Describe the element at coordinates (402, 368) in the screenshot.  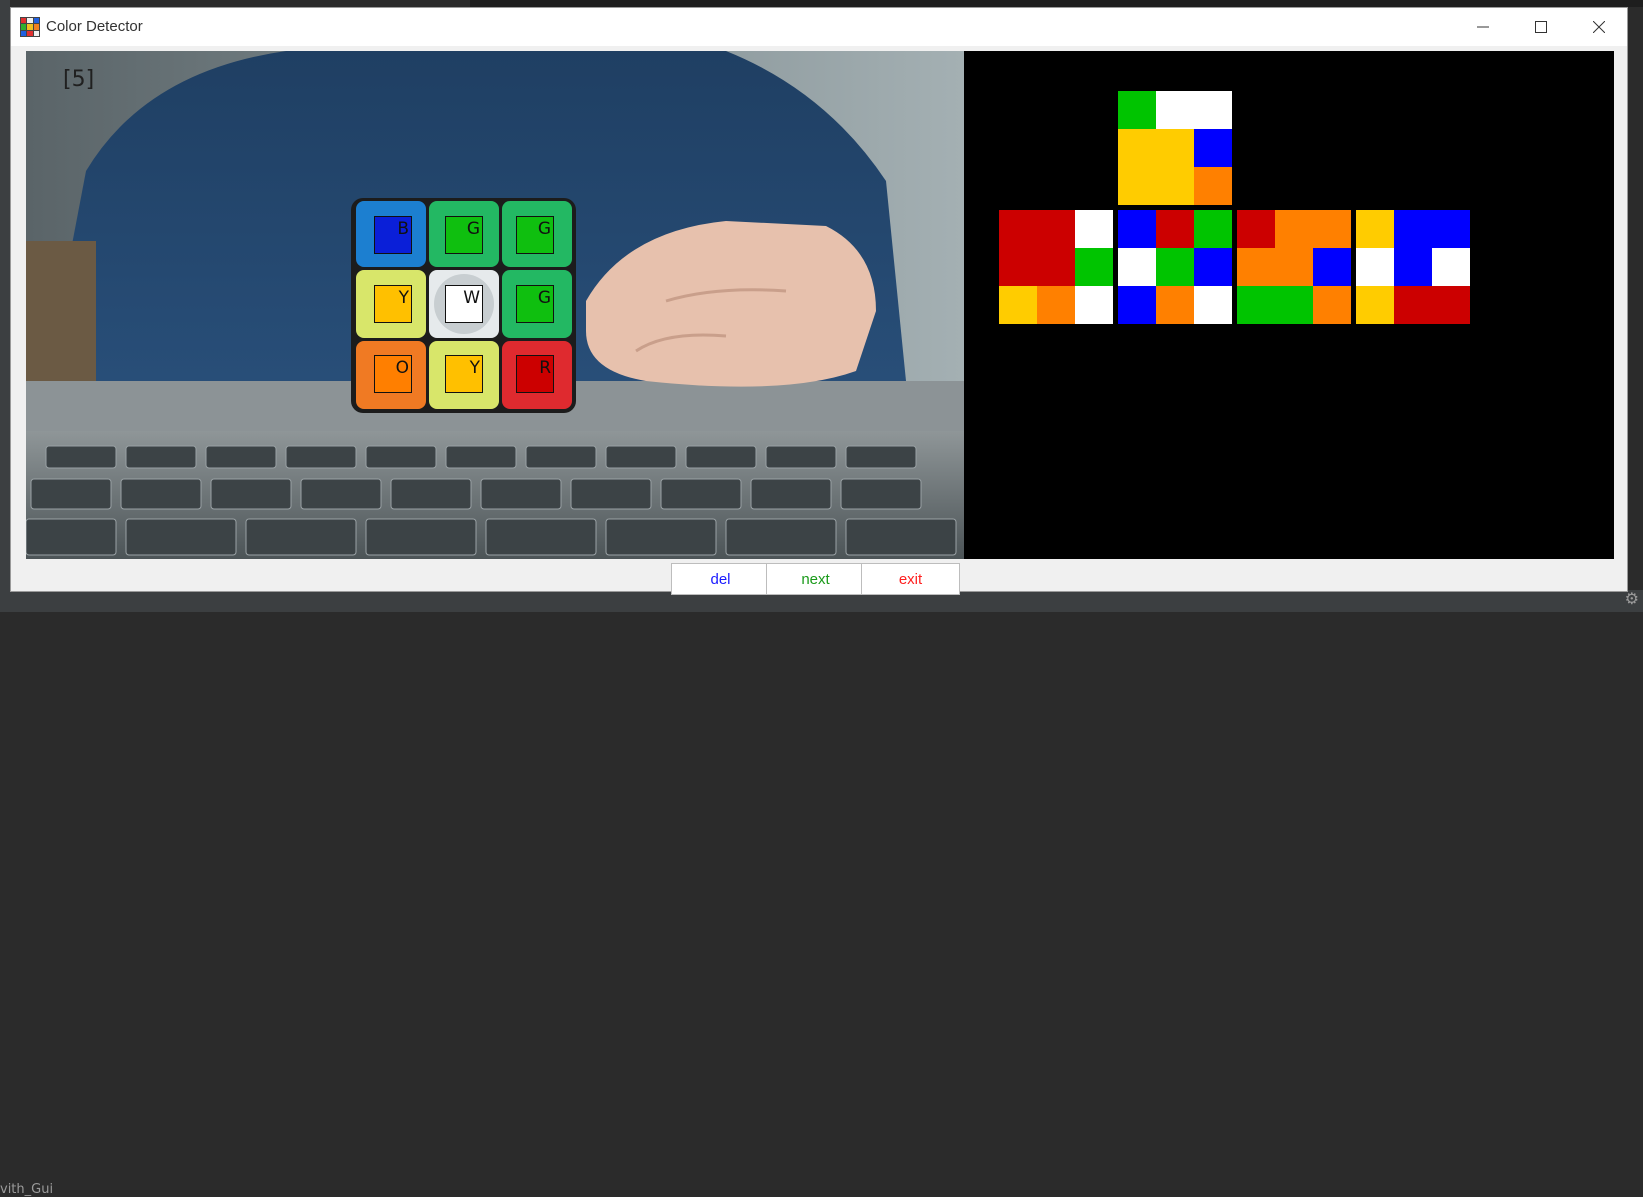
I see `detected-color-label: O` at that location.